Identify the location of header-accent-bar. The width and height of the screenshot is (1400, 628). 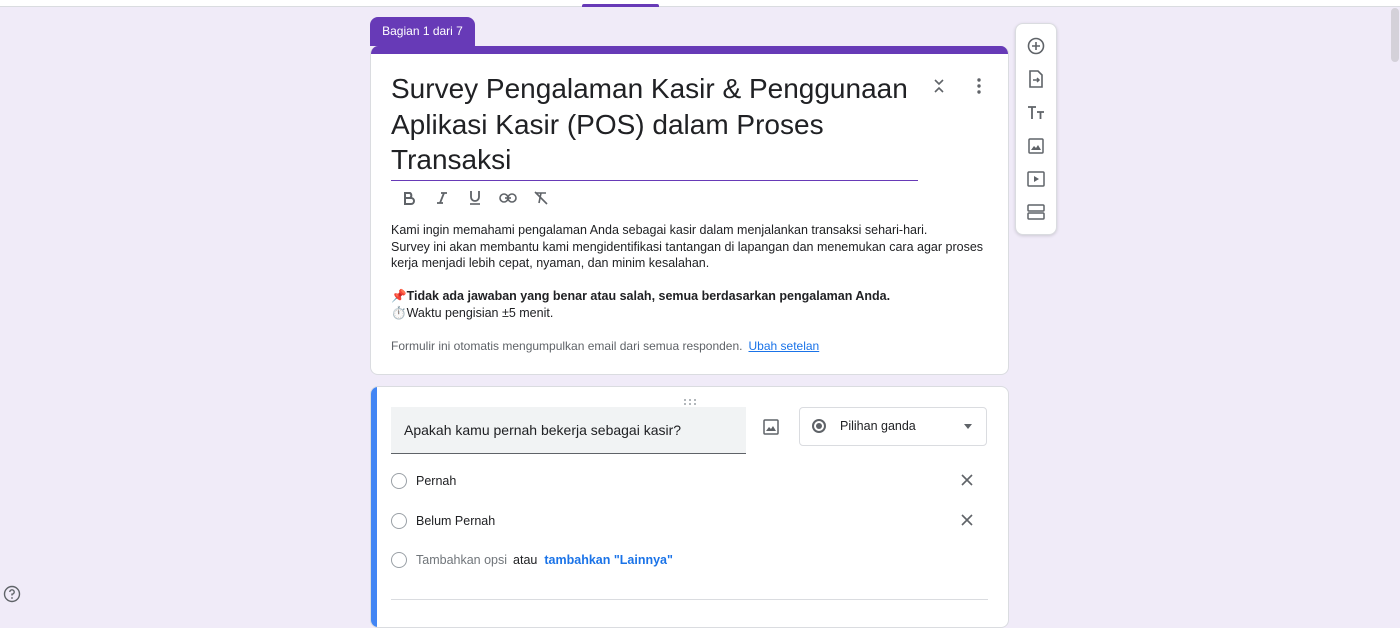
(689, 50).